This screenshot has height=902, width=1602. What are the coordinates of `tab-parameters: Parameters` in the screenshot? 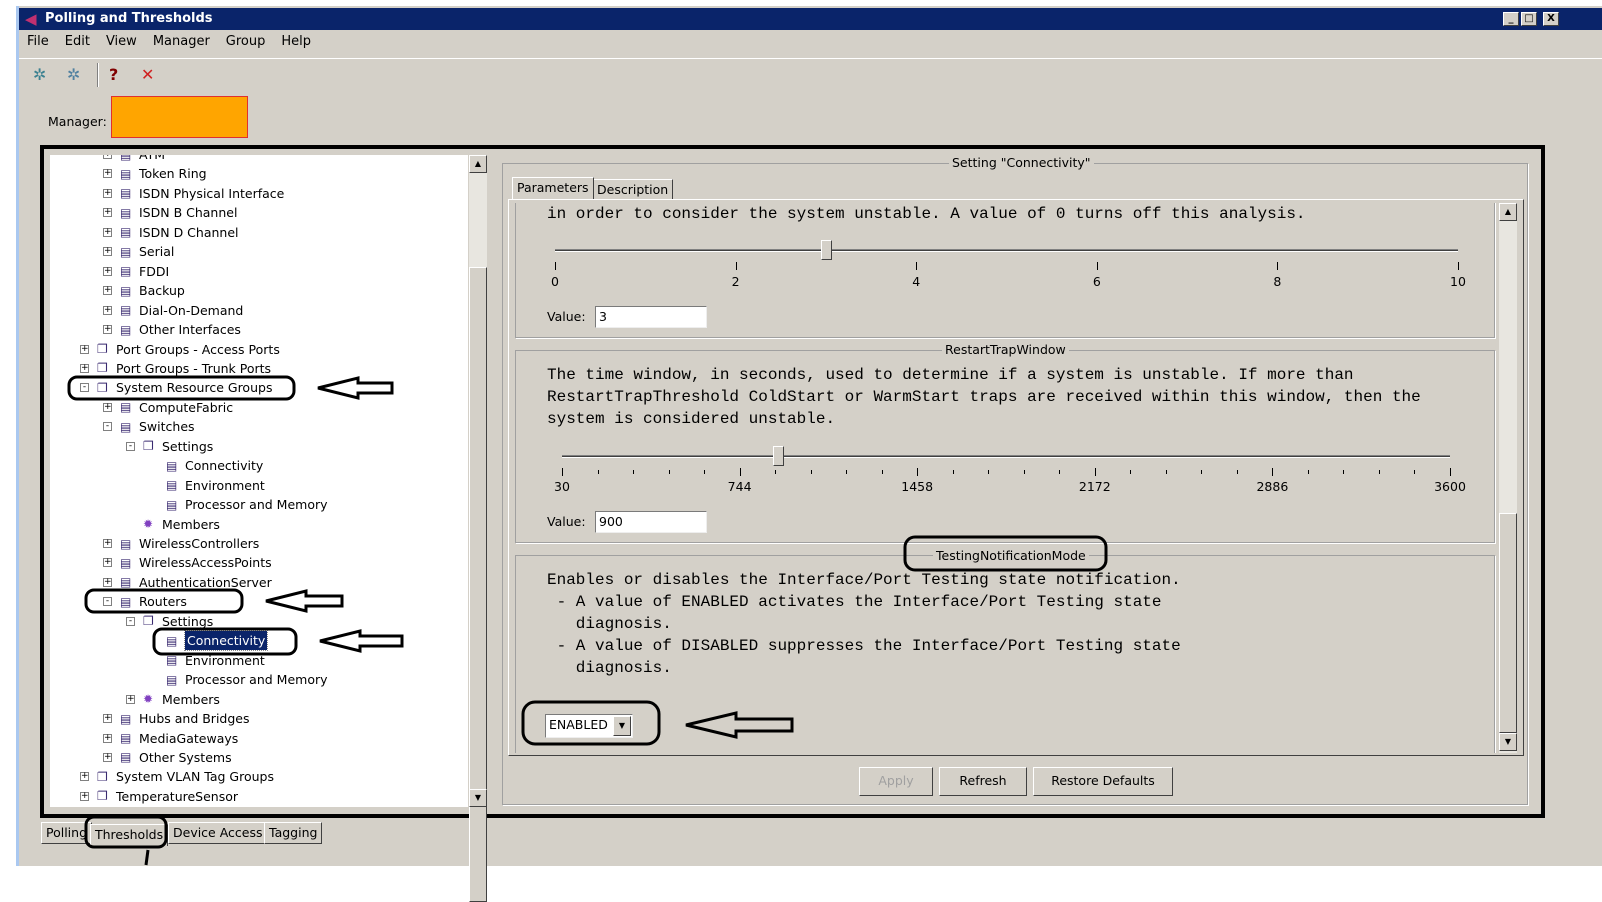 It's located at (553, 188).